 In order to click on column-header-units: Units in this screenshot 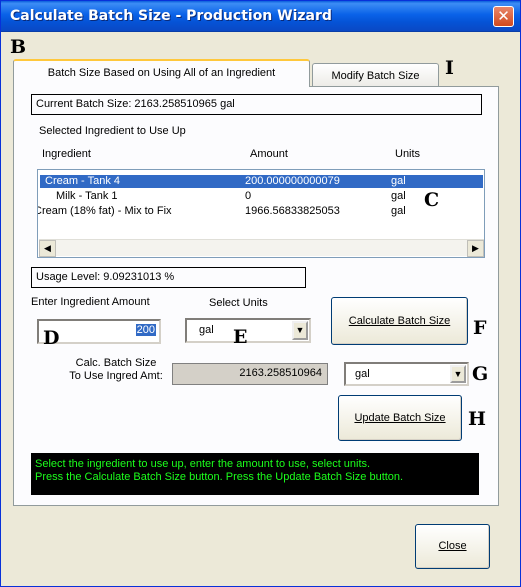, I will do `click(408, 154)`.